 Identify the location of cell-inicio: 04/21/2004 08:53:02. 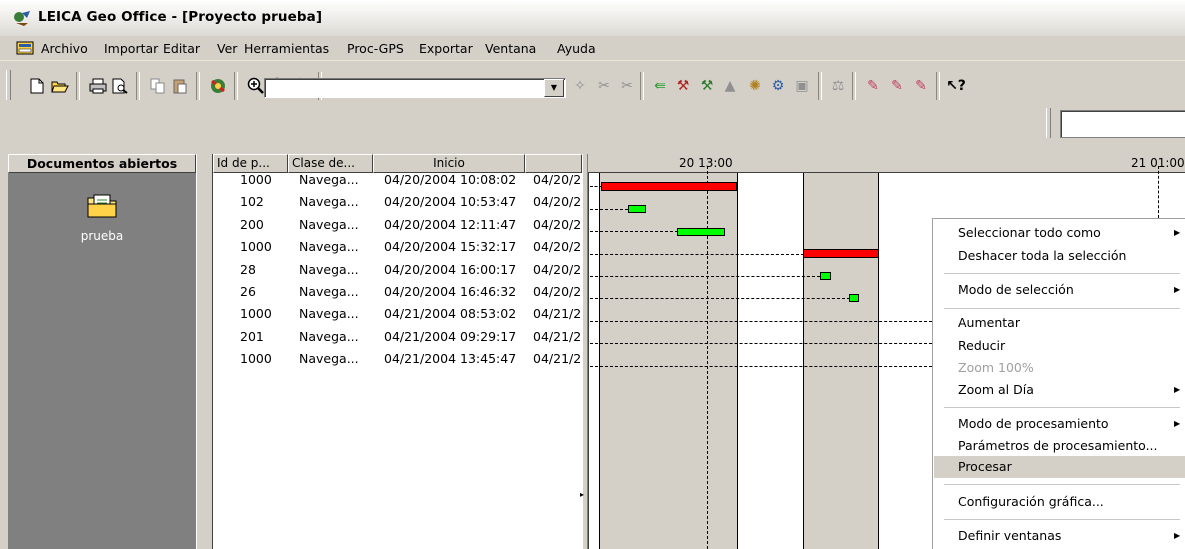
(450, 314).